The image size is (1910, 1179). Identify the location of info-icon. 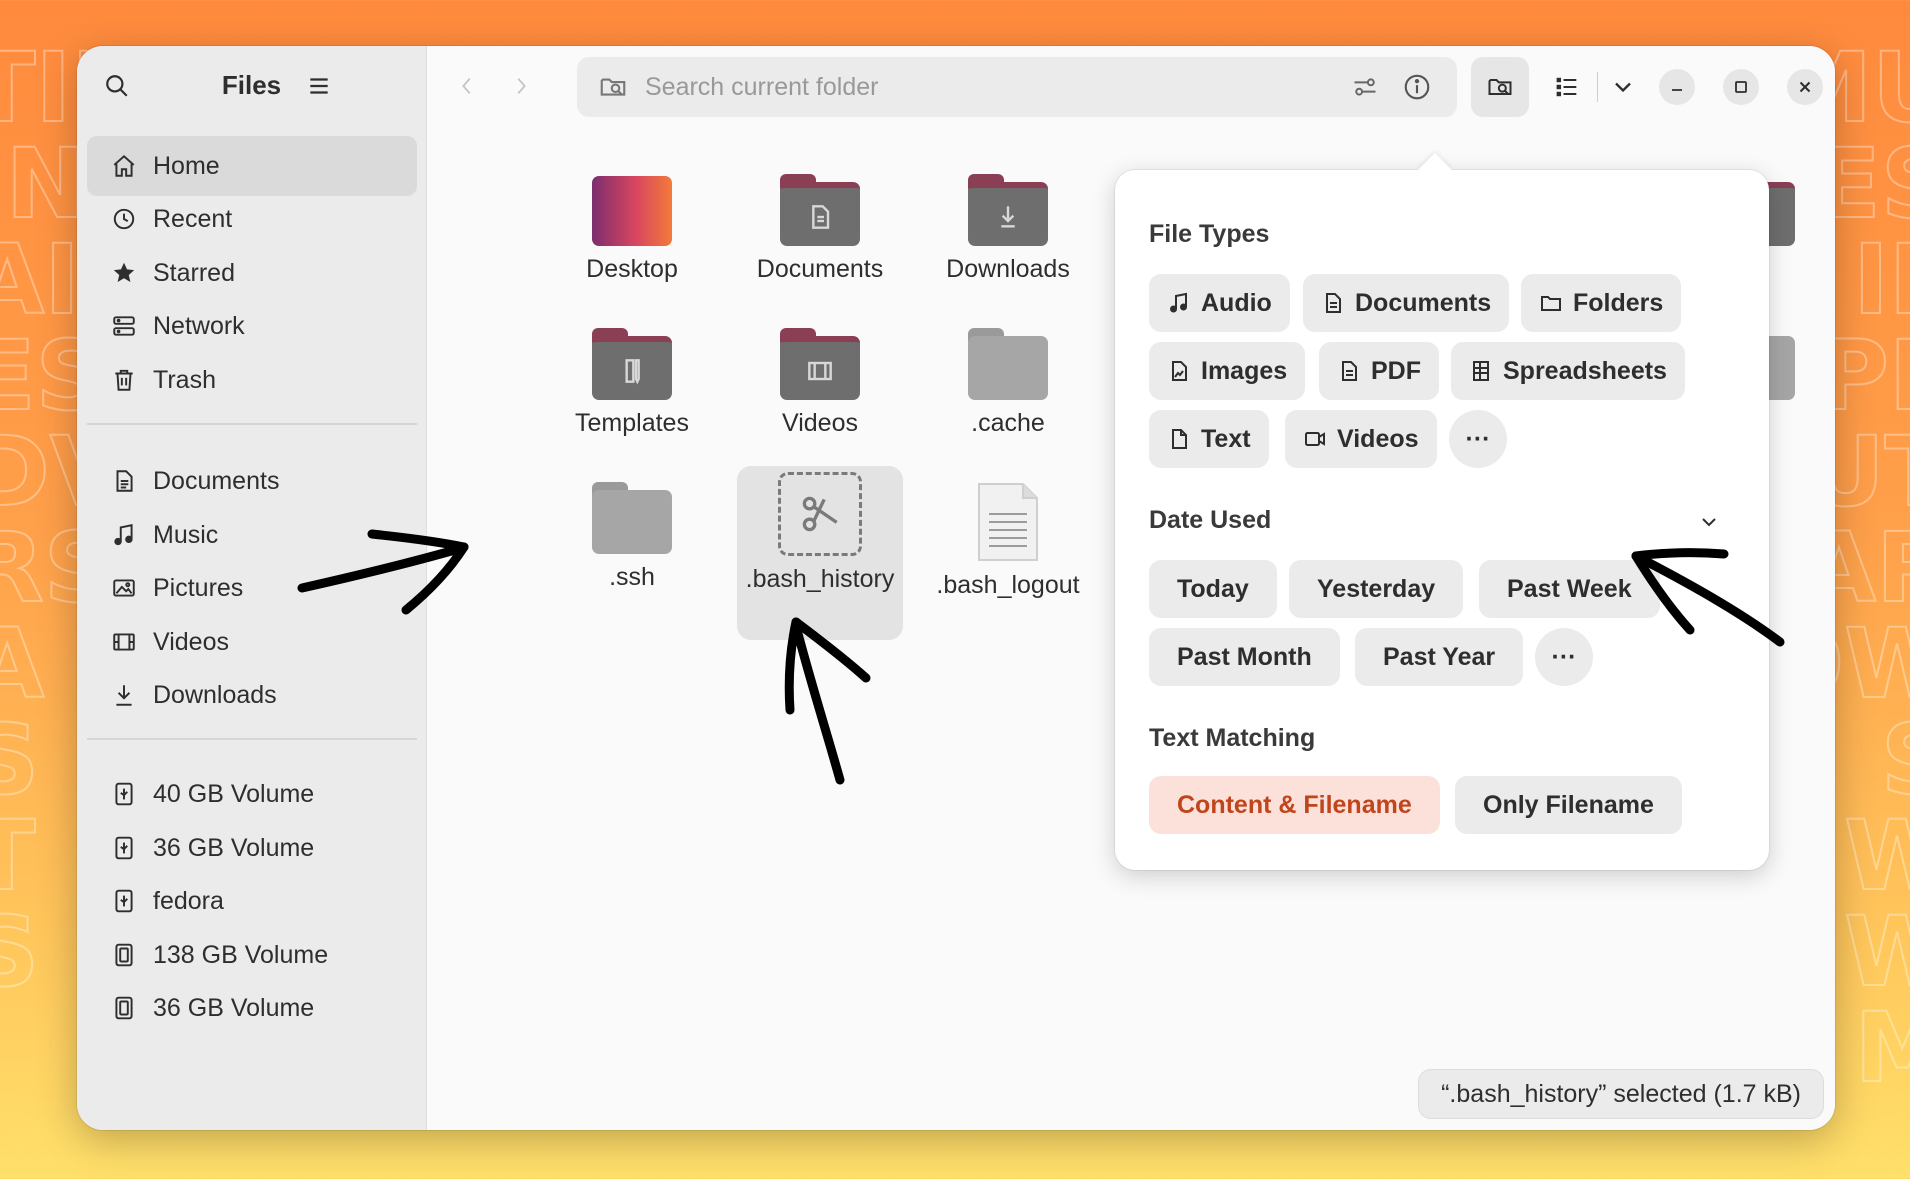
(1417, 87).